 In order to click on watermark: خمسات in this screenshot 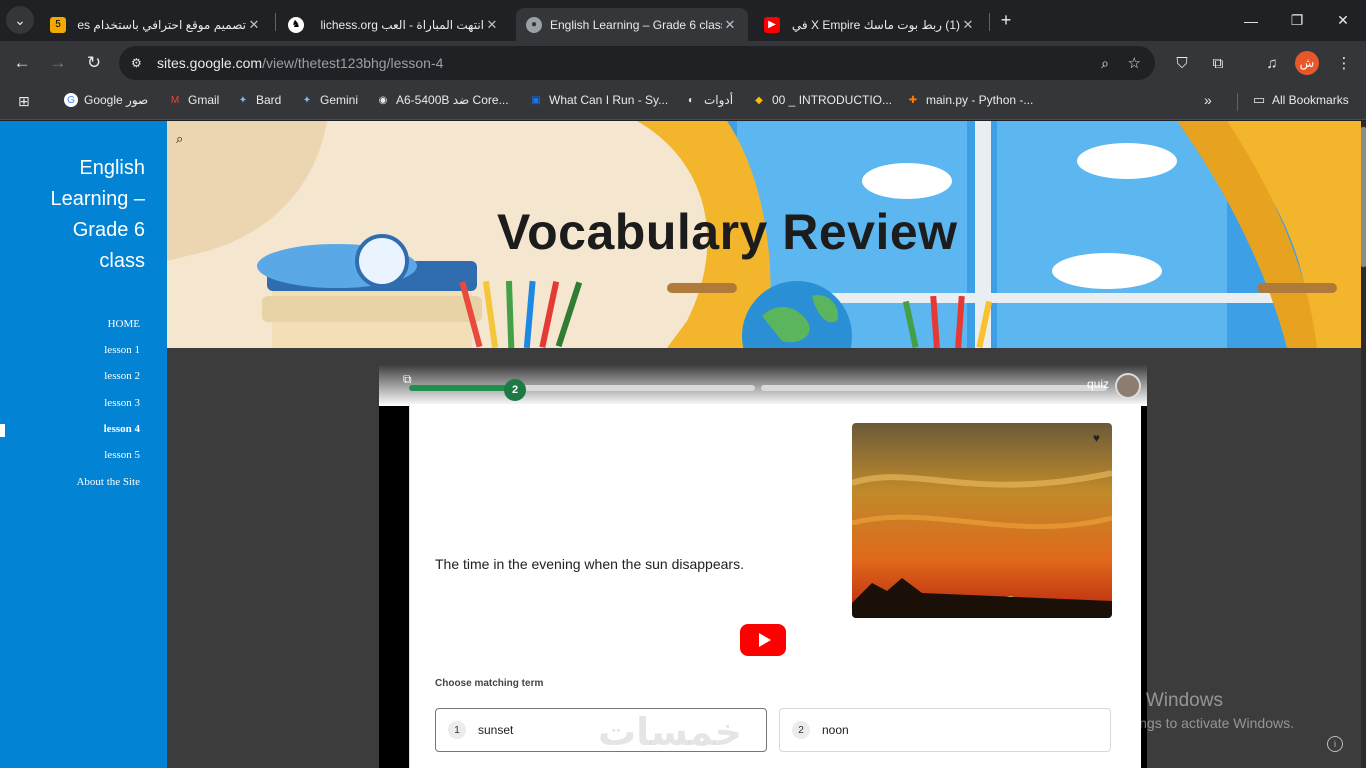, I will do `click(670, 733)`.